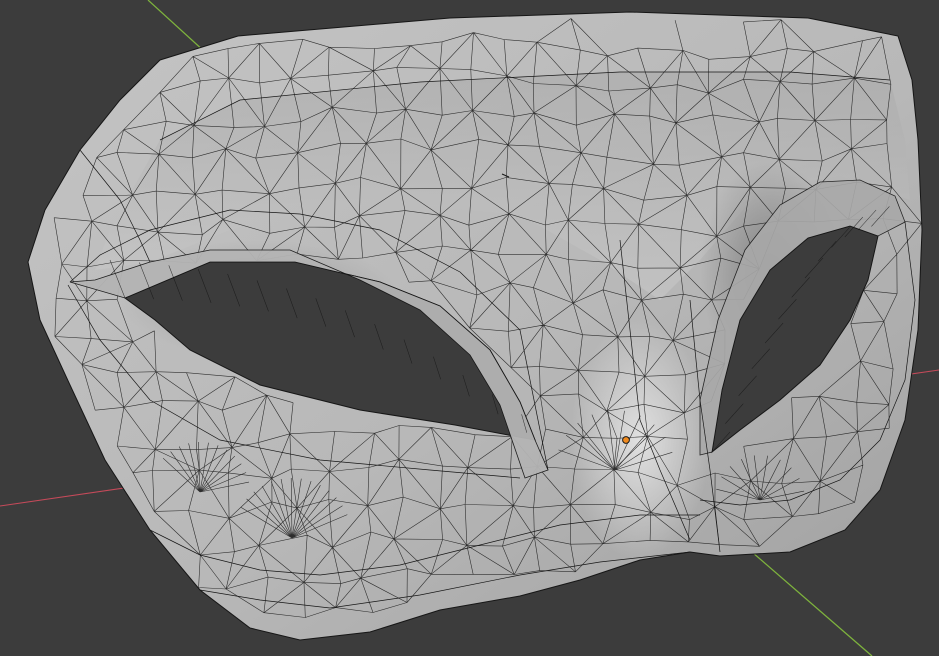 The width and height of the screenshot is (939, 656). I want to click on object-origin-dot, so click(626, 440).